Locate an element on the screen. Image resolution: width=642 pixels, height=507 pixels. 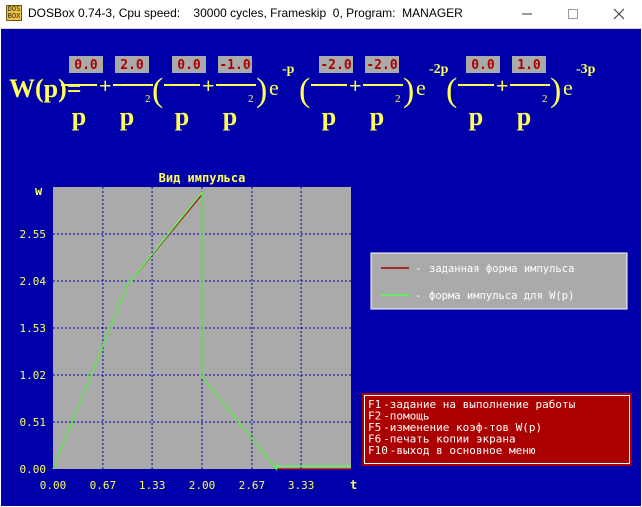
menu-item-text: -выход в основное меню is located at coordinates (463, 450).